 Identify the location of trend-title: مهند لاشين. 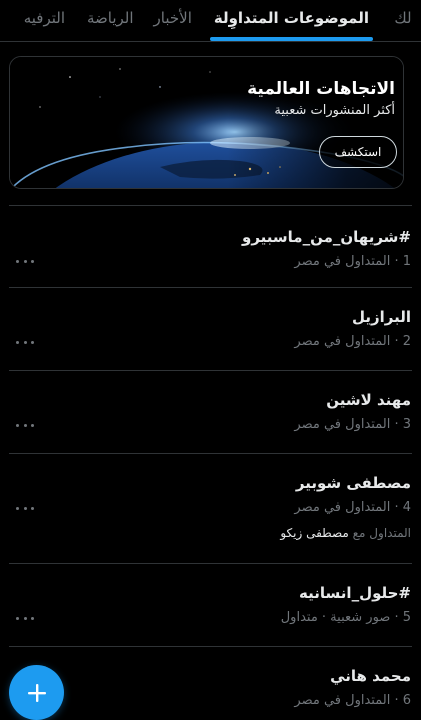
(368, 400).